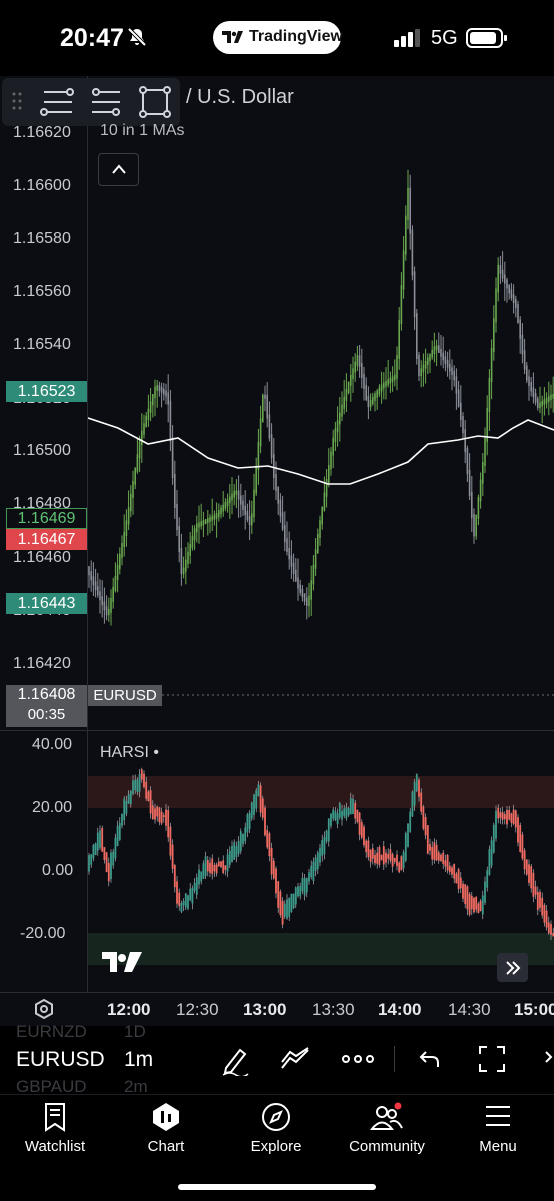  What do you see at coordinates (547, 1061) in the screenshot?
I see `redo-icon` at bounding box center [547, 1061].